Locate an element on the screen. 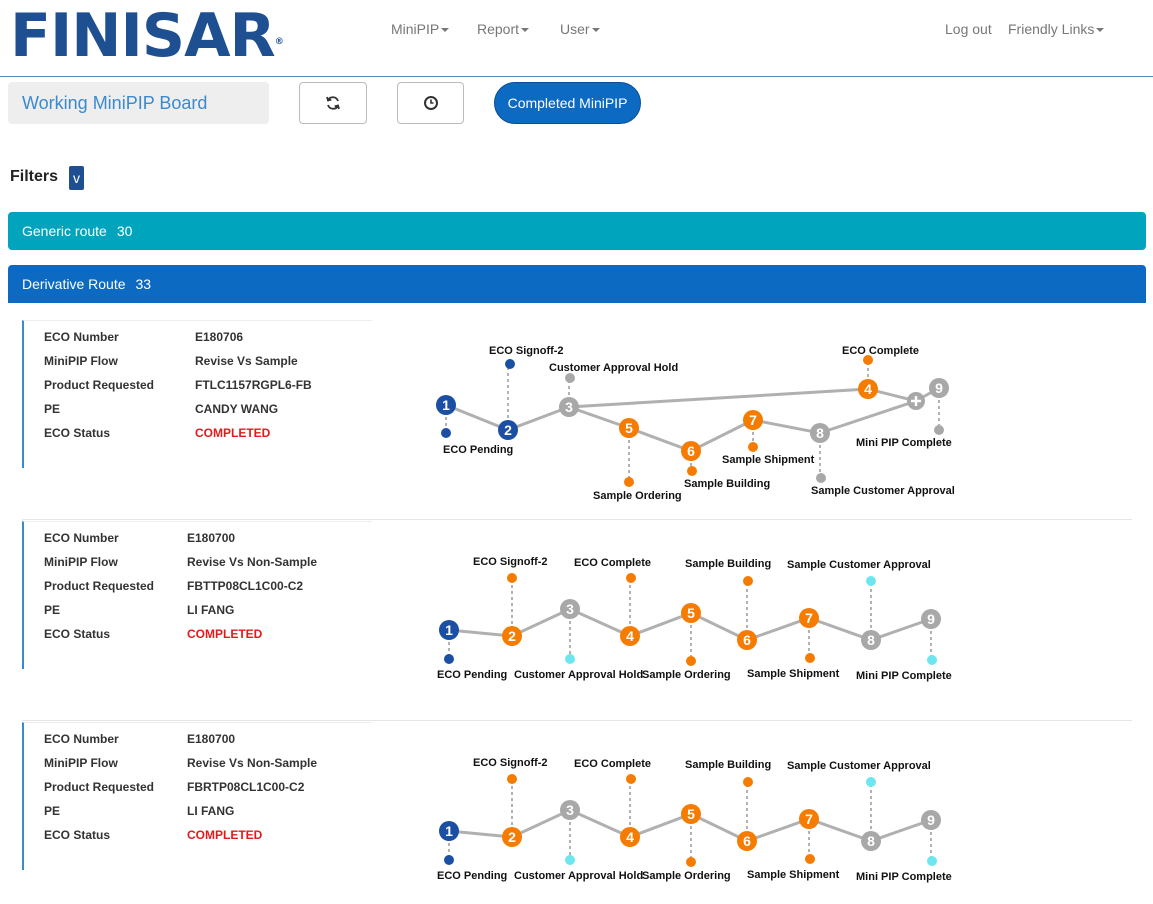 Image resolution: width=1153 pixels, height=904 pixels. step-label: ECO Signoff-2 is located at coordinates (510, 763).